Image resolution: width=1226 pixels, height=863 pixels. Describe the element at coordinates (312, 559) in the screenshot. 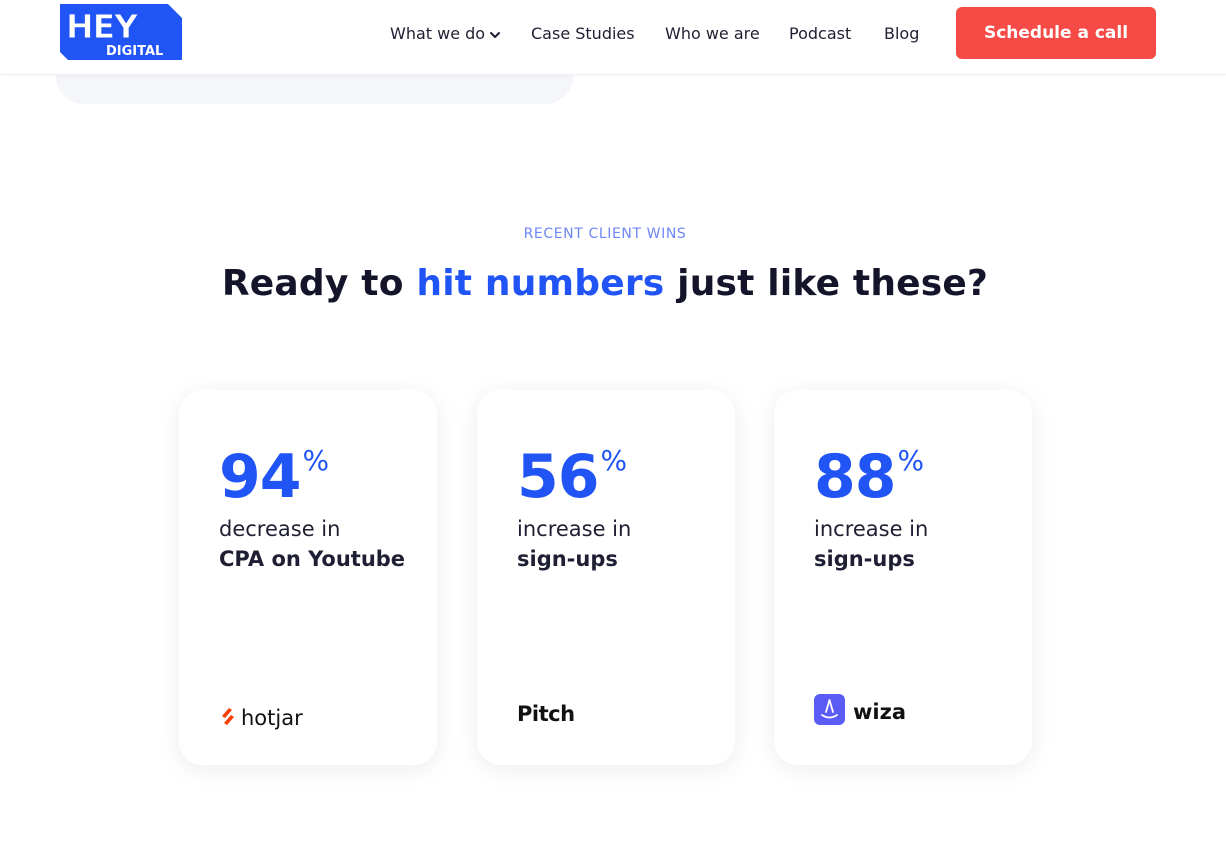

I see `stat-metric: CPA on Youtube` at that location.